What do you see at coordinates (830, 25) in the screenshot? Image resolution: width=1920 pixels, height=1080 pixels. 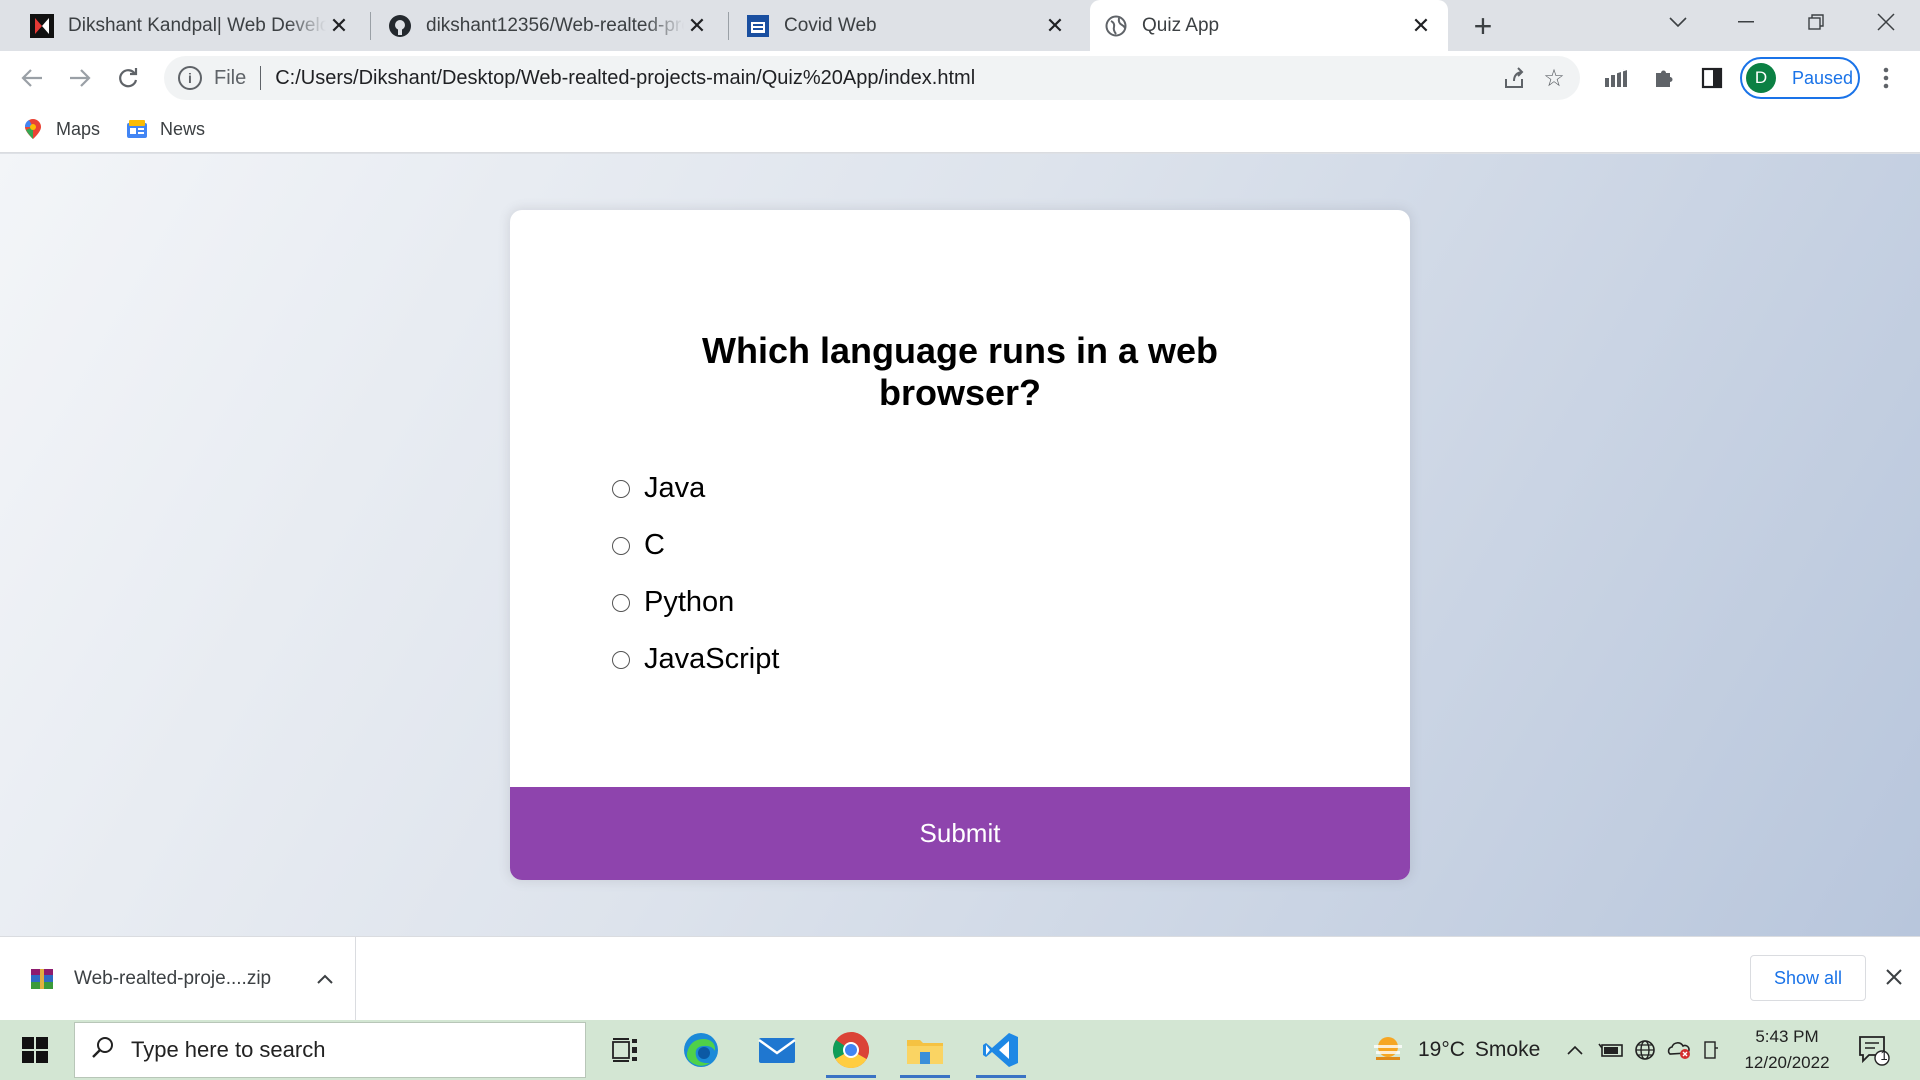 I see `tab-title: Covid Web` at bounding box center [830, 25].